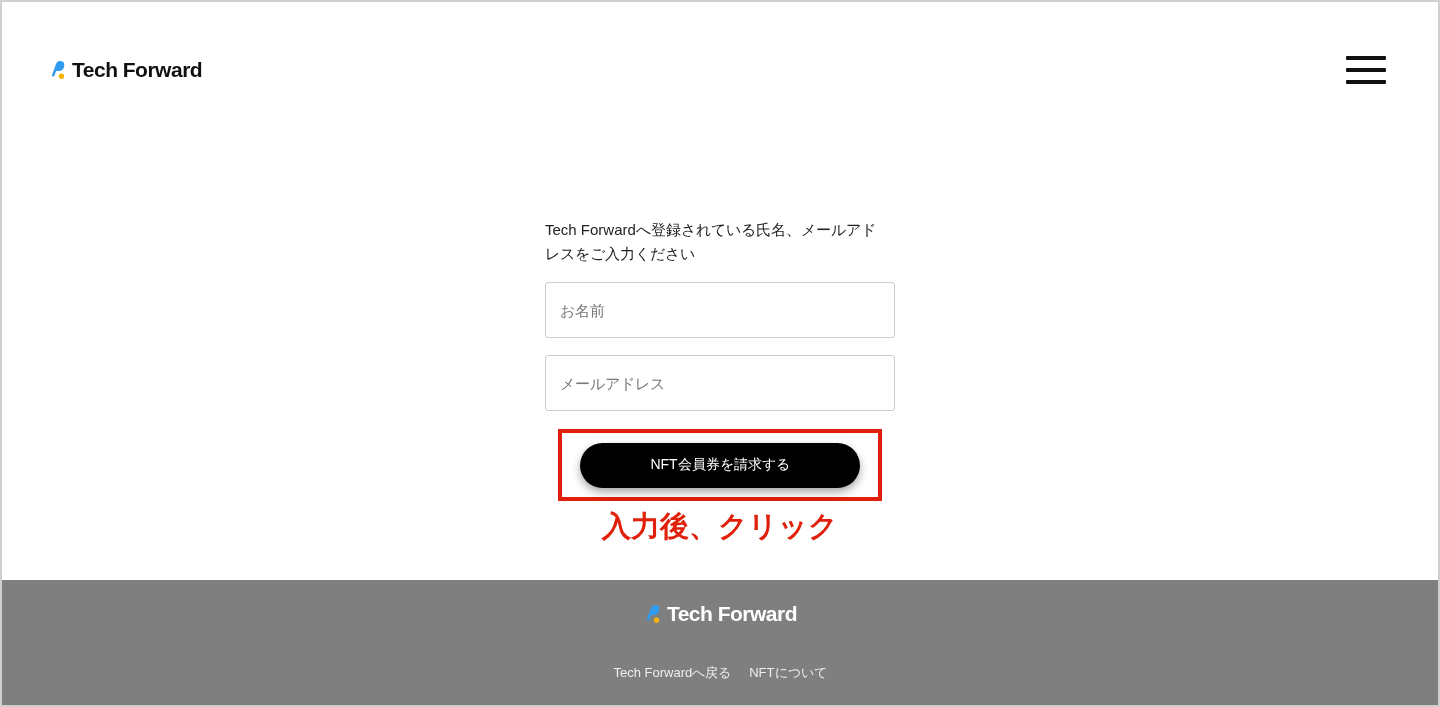  Describe the element at coordinates (720, 383) in the screenshot. I see `input-field: メールアドレス` at that location.